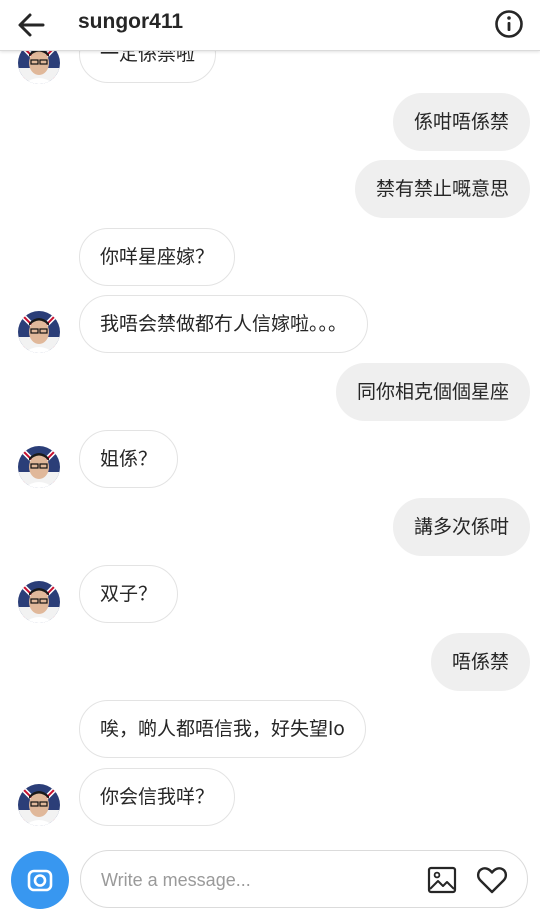  I want to click on message-bubble-sent: 係咁唔係禁, so click(461, 122).